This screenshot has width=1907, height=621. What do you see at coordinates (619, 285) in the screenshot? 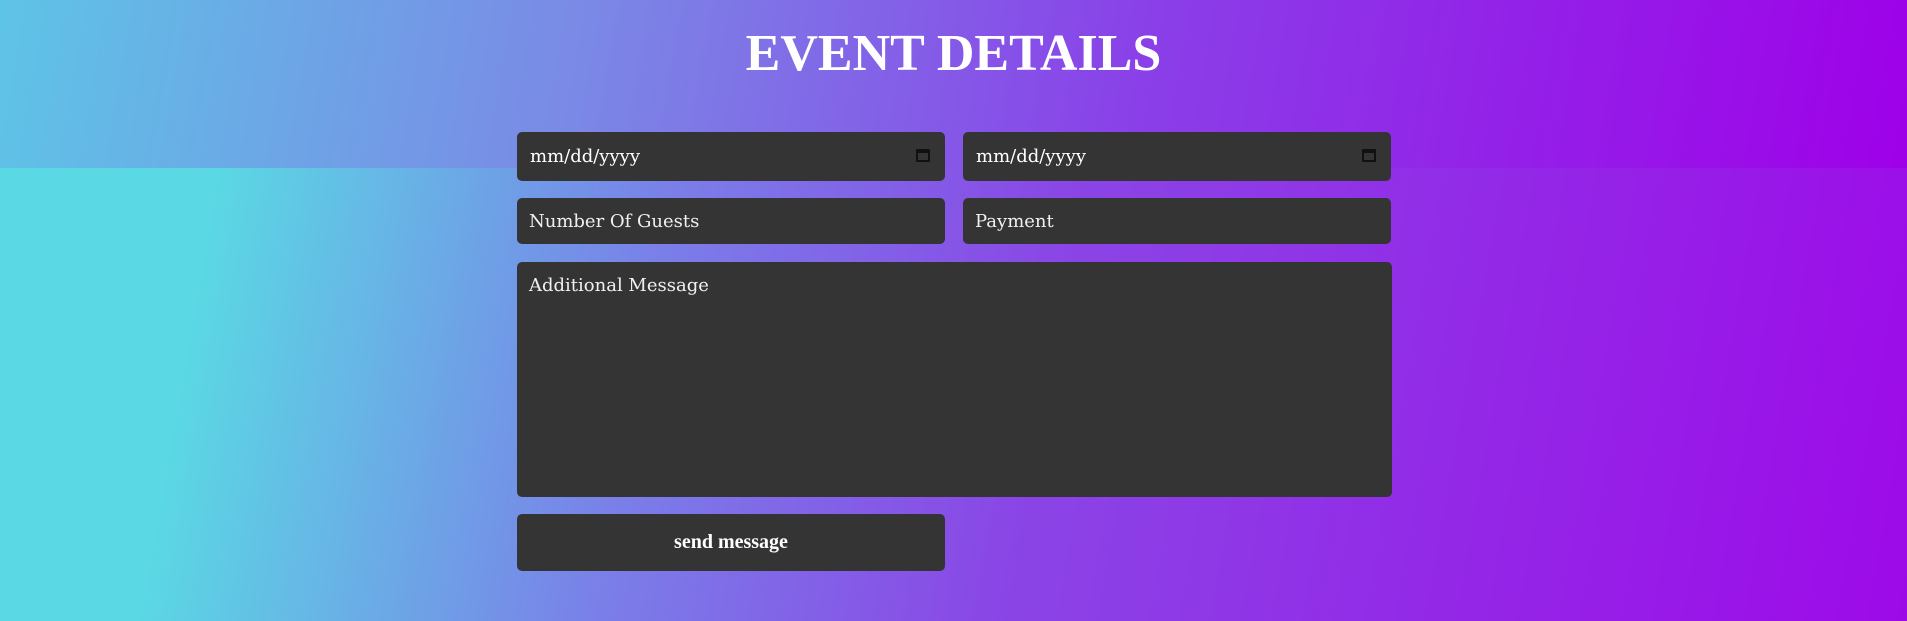
I see `message-placeholder: Additional Message` at bounding box center [619, 285].